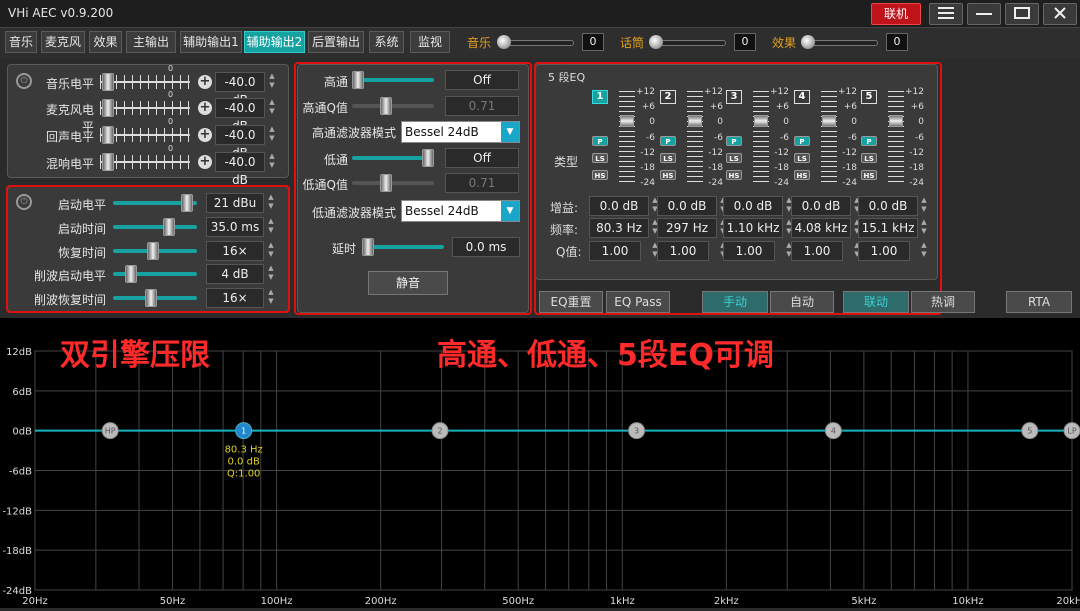 The height and width of the screenshot is (611, 1080). What do you see at coordinates (235, 227) in the screenshot?
I see `limiter-row-value: 35.0 ms` at bounding box center [235, 227].